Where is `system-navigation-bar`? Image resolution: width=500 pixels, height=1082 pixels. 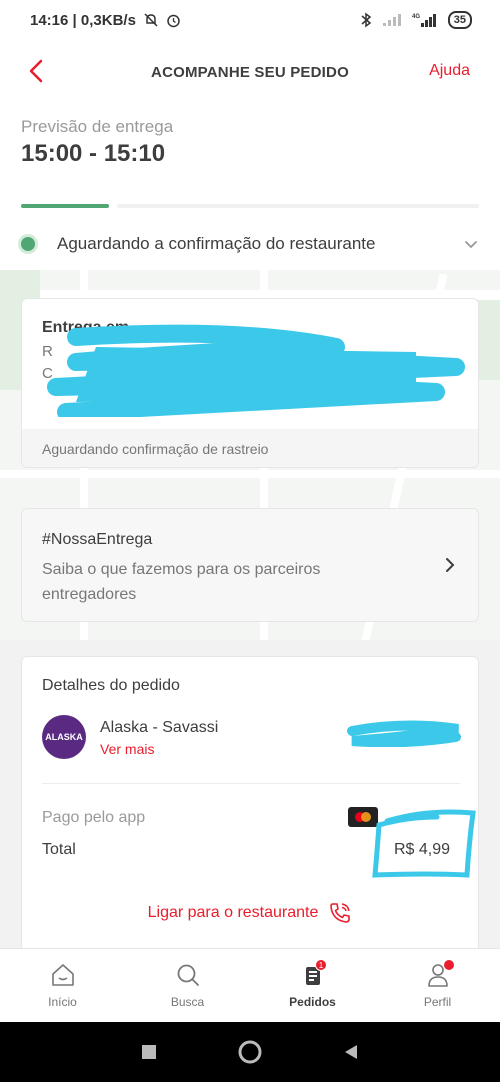 system-navigation-bar is located at coordinates (250, 1052).